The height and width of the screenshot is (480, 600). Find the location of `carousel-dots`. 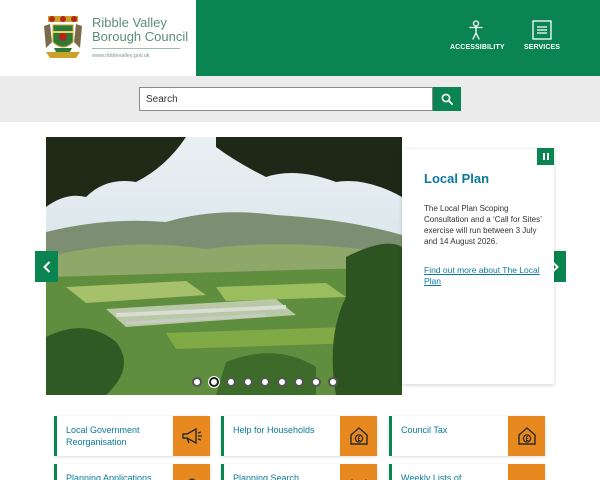

carousel-dots is located at coordinates (265, 382).